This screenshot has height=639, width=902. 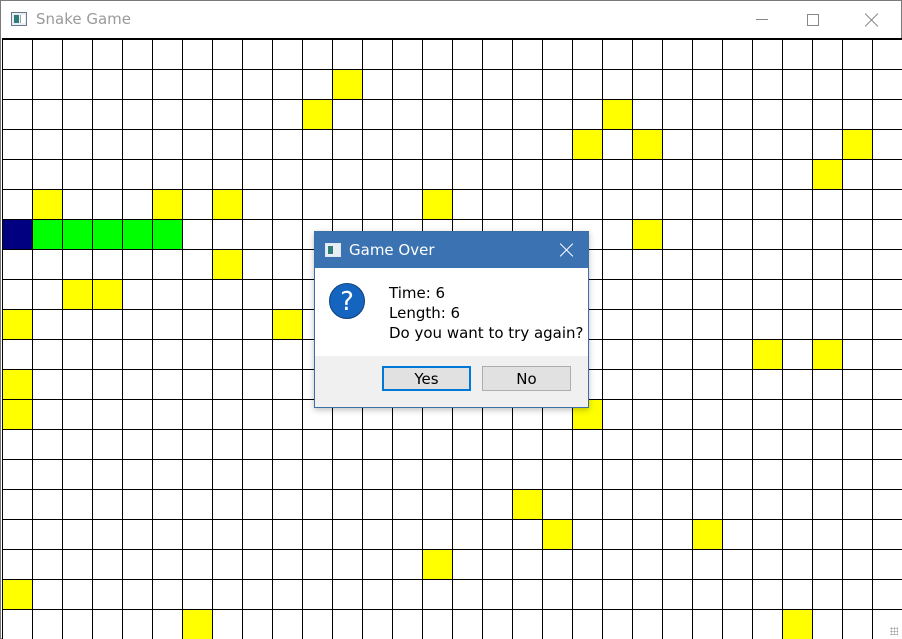 What do you see at coordinates (392, 250) in the screenshot?
I see `dialog-title: Game Over` at bounding box center [392, 250].